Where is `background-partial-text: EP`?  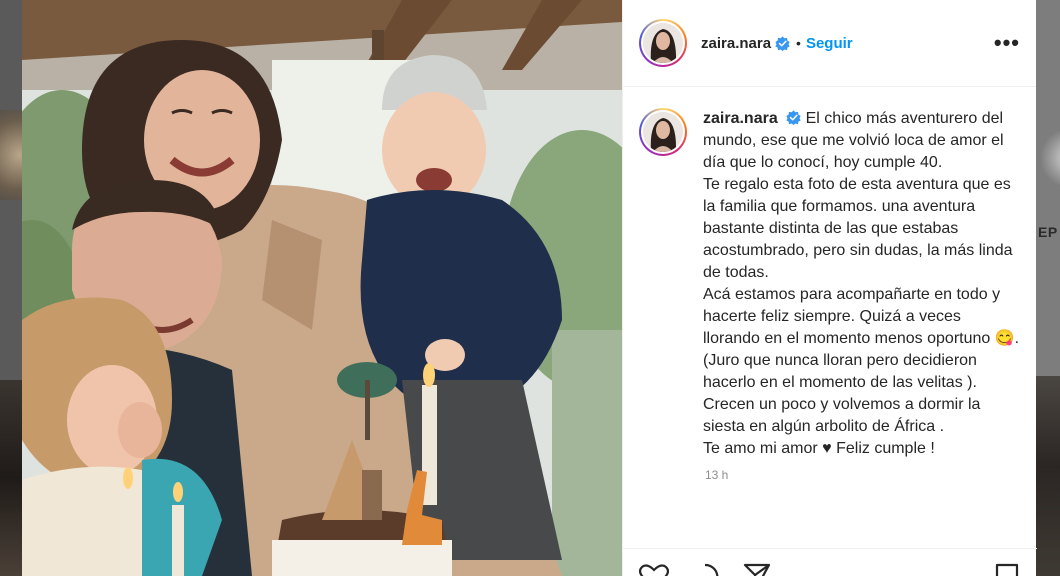 background-partial-text: EP is located at coordinates (1048, 232).